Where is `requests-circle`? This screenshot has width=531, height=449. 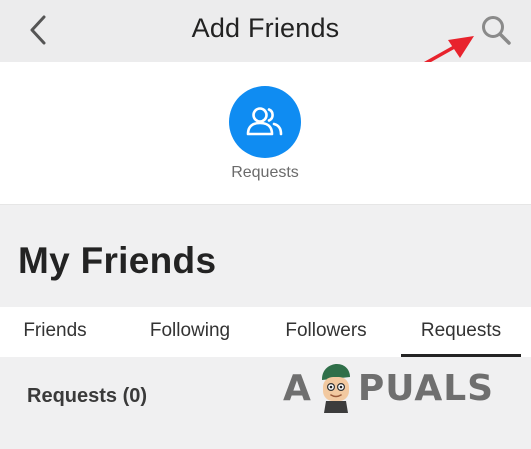 requests-circle is located at coordinates (265, 122).